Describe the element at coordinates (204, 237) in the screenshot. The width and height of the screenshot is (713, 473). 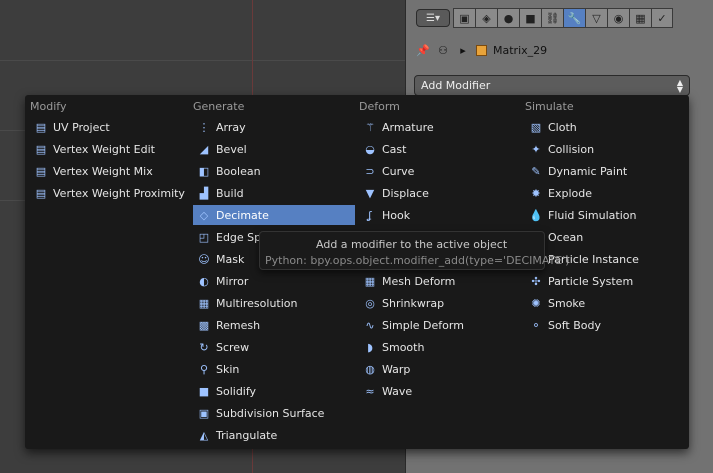
I see `edge-split-icon: ◰` at that location.